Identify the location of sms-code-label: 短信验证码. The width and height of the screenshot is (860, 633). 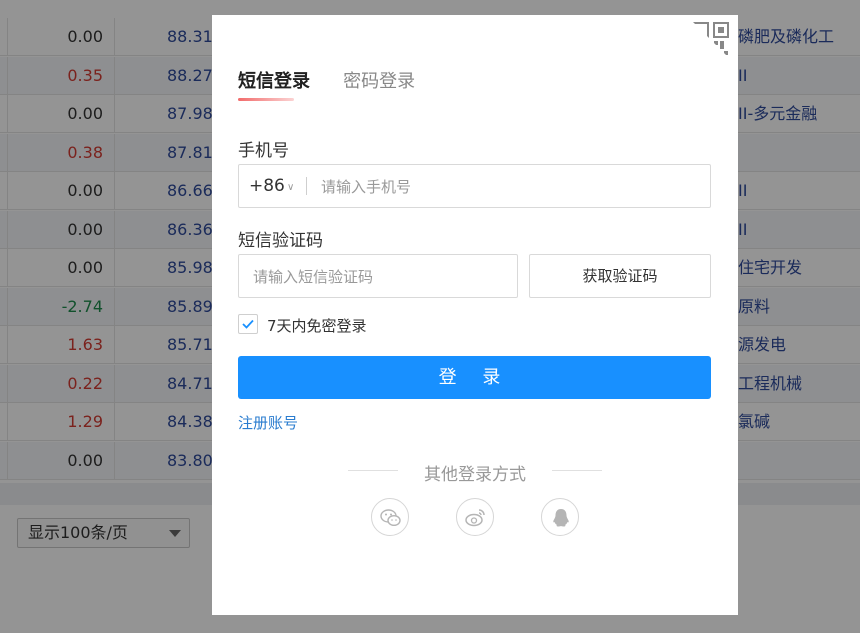
(280, 241).